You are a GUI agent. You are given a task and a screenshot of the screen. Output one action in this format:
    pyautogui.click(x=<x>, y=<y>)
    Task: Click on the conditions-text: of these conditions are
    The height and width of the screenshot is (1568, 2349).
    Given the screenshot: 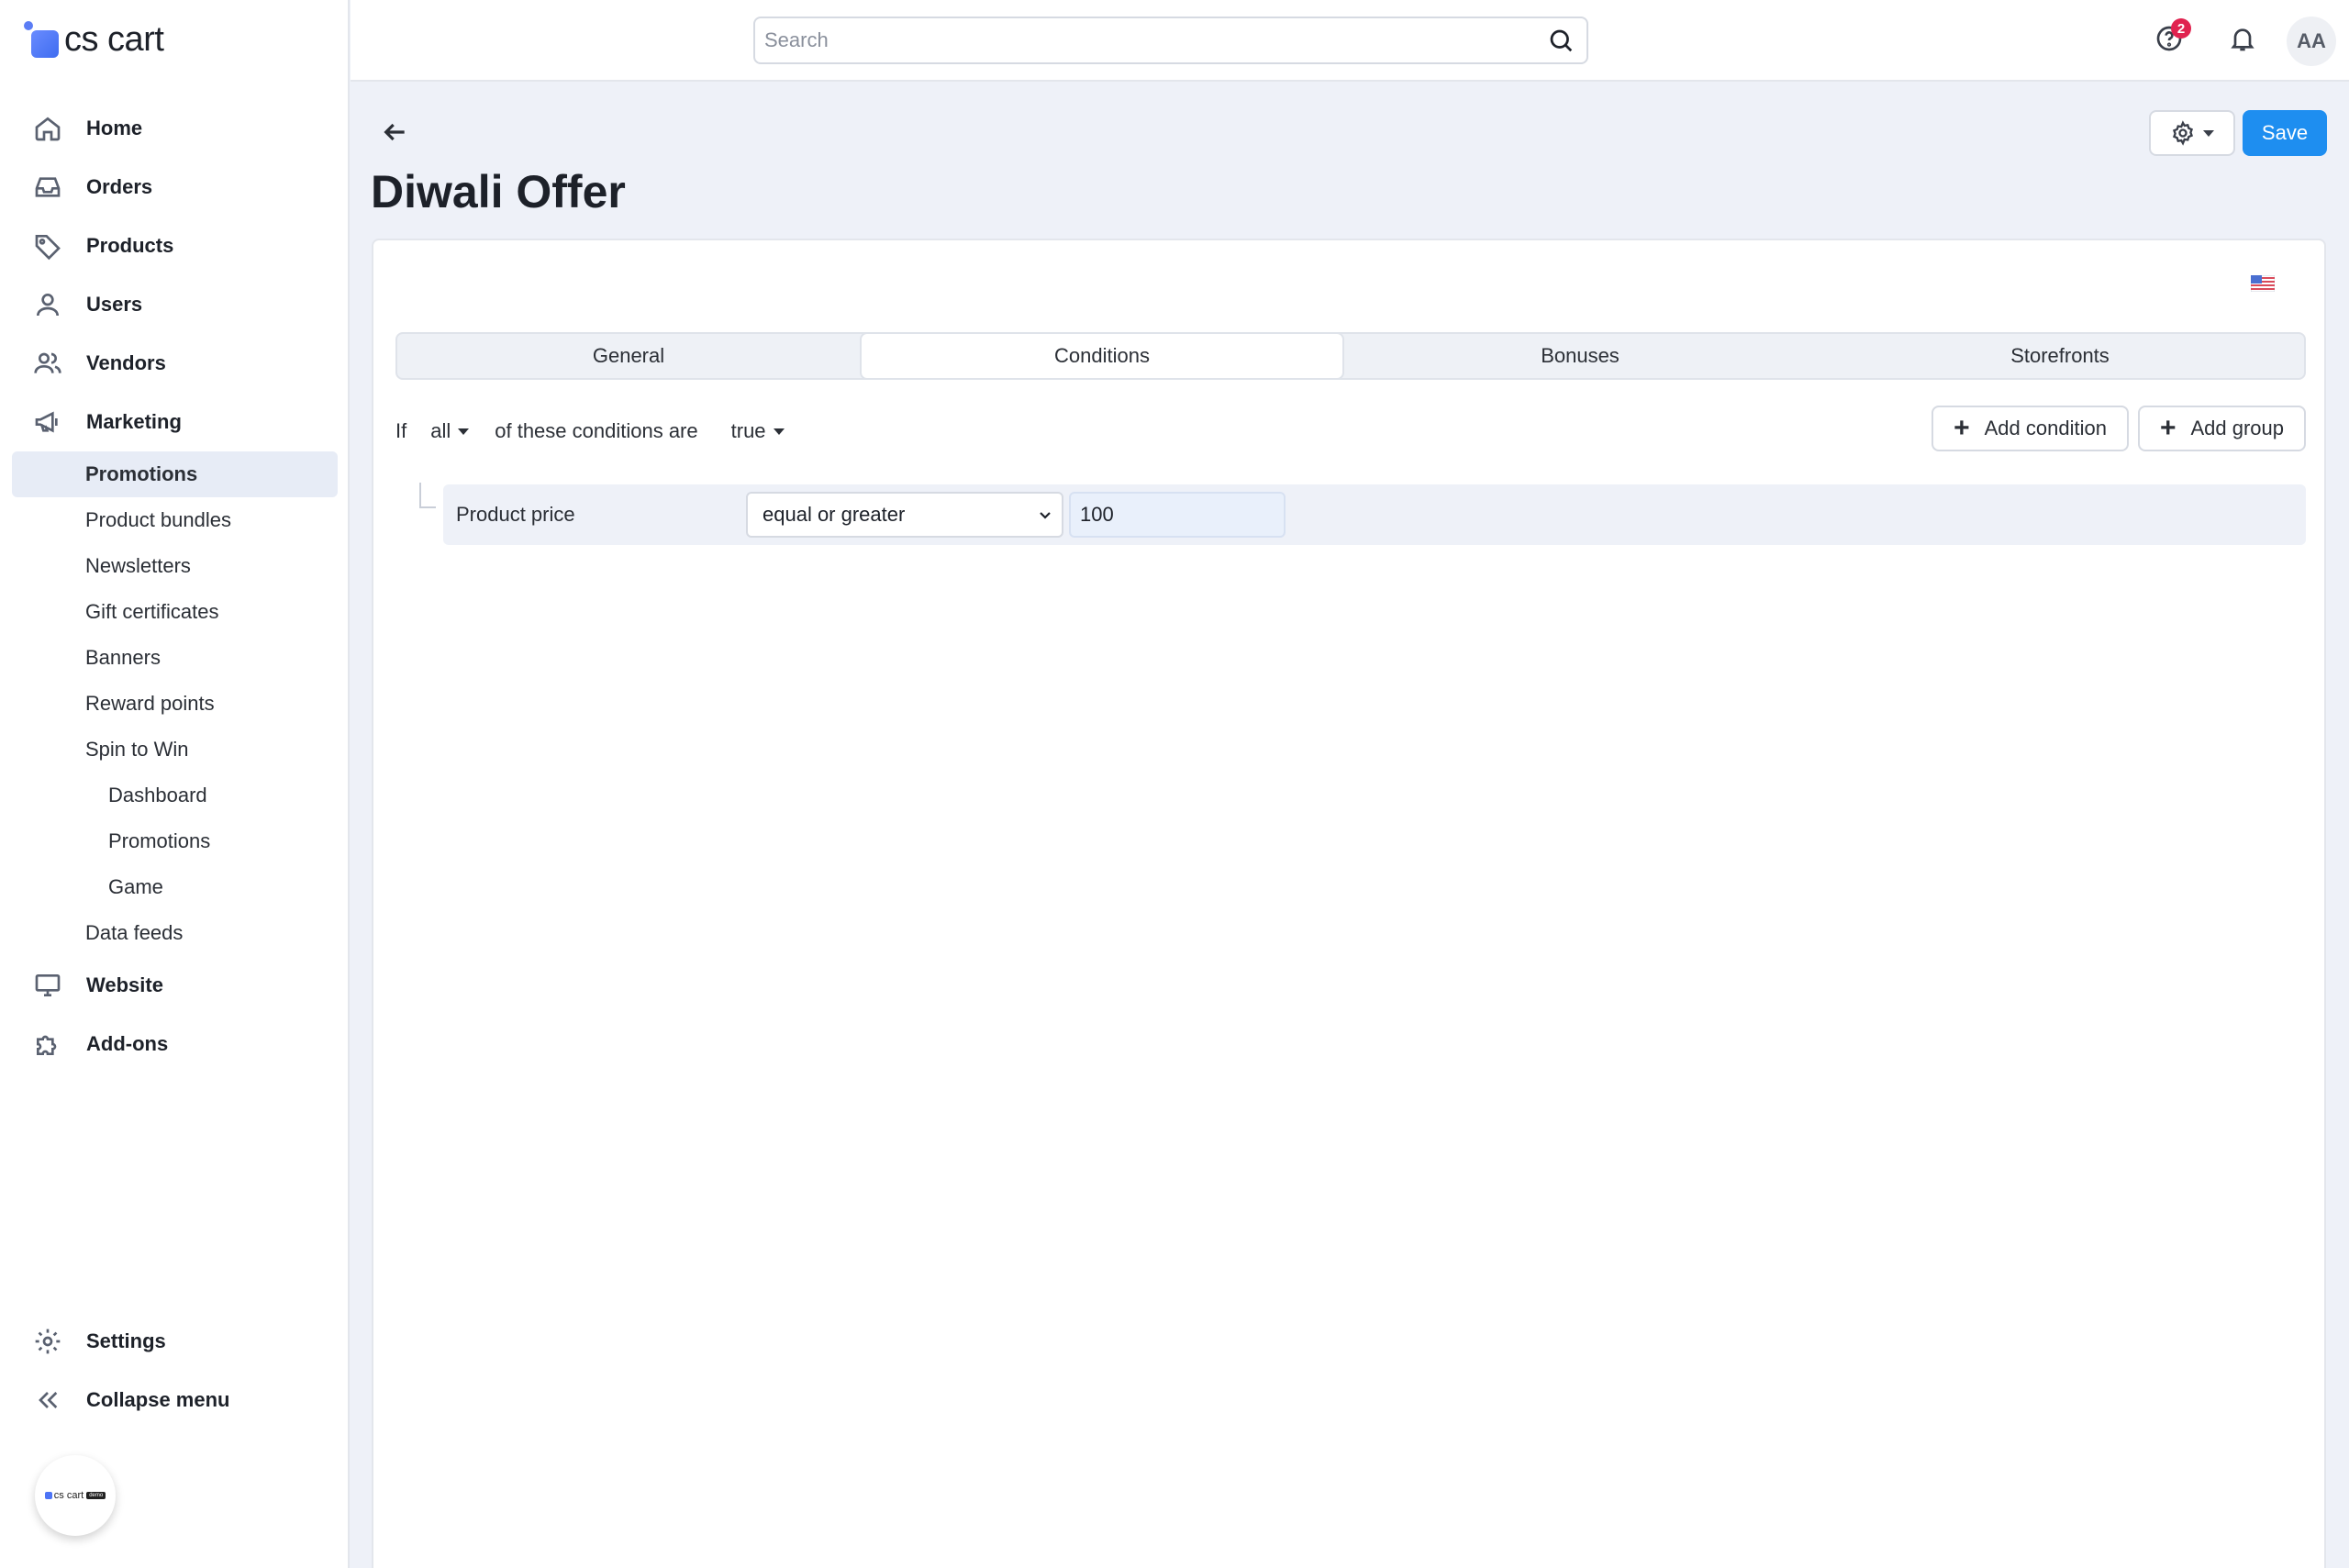 What is the action you would take?
    pyautogui.click(x=596, y=430)
    